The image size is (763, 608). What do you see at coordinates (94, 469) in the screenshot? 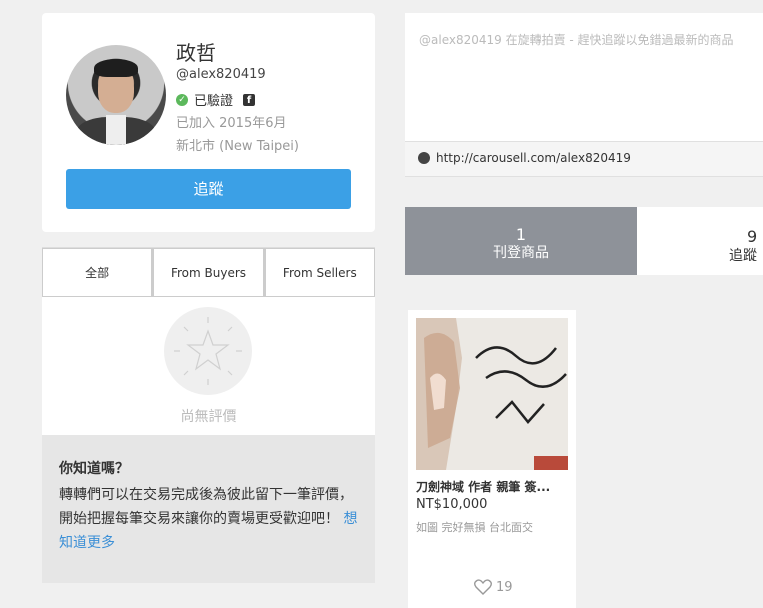
I see `tip-title: 你知道嗎？` at bounding box center [94, 469].